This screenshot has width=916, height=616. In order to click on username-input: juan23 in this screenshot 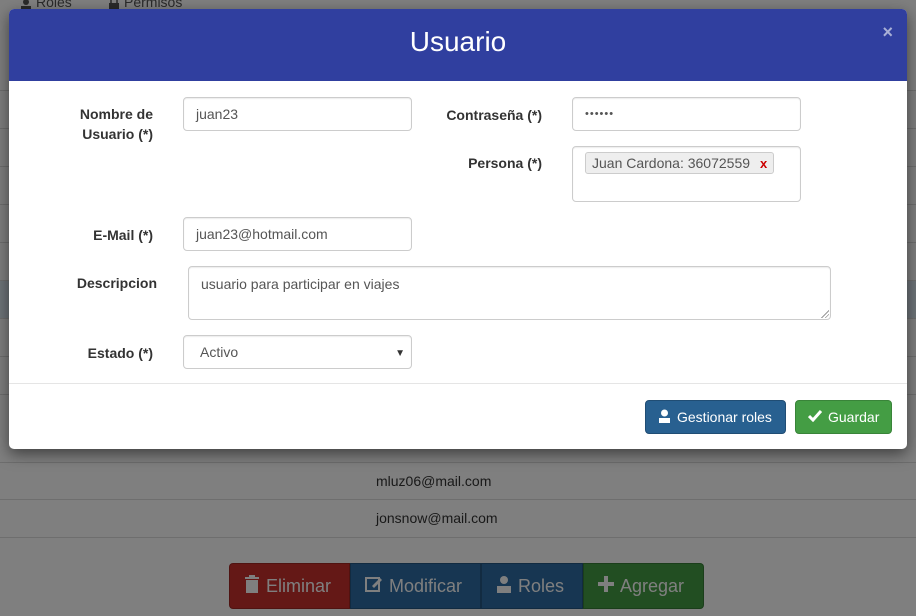, I will do `click(297, 114)`.